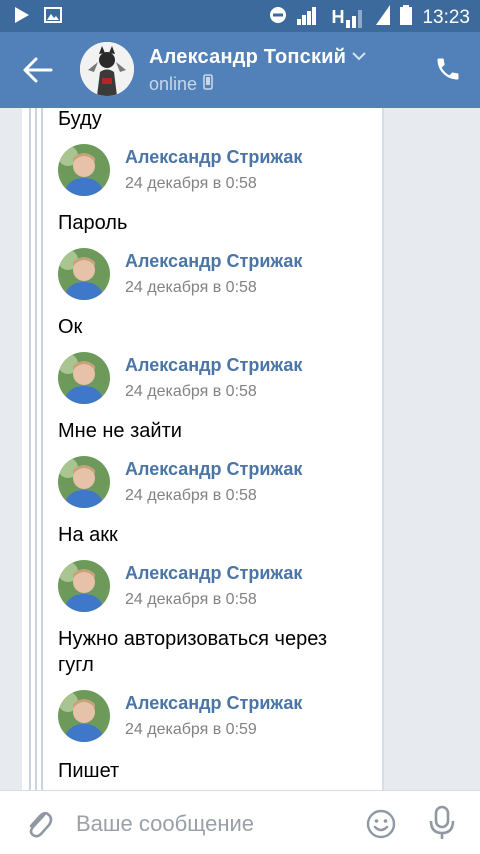 This screenshot has height=854, width=480. I want to click on network-type: H, so click(348, 17).